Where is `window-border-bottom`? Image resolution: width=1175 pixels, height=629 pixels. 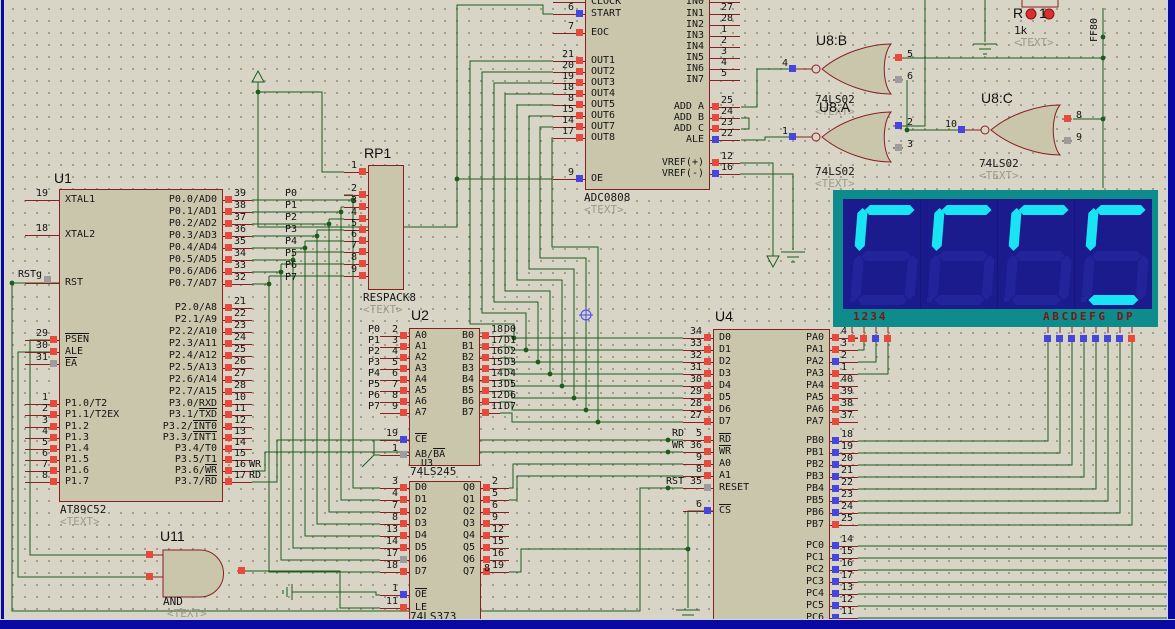 window-border-bottom is located at coordinates (587, 624).